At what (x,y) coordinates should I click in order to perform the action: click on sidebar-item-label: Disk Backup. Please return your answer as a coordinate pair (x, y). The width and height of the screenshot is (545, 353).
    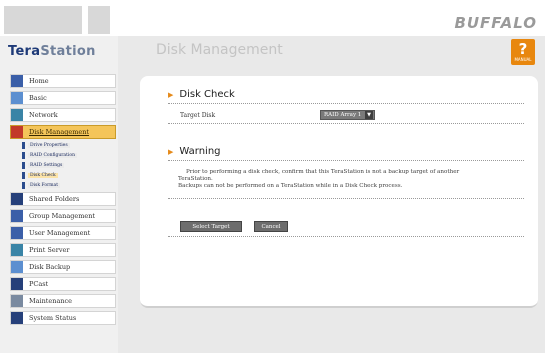
    Looking at the image, I should click on (50, 267).